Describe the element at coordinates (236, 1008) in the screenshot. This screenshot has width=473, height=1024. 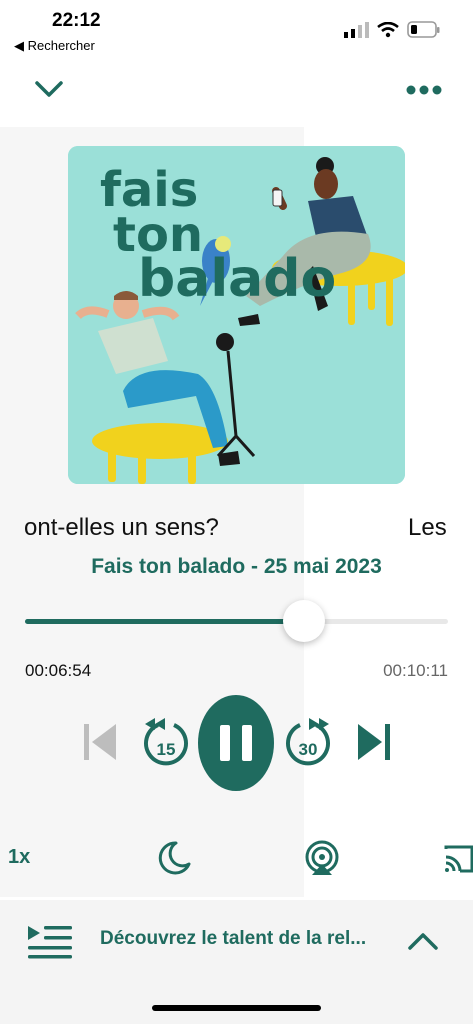
I see `home-indicator` at that location.